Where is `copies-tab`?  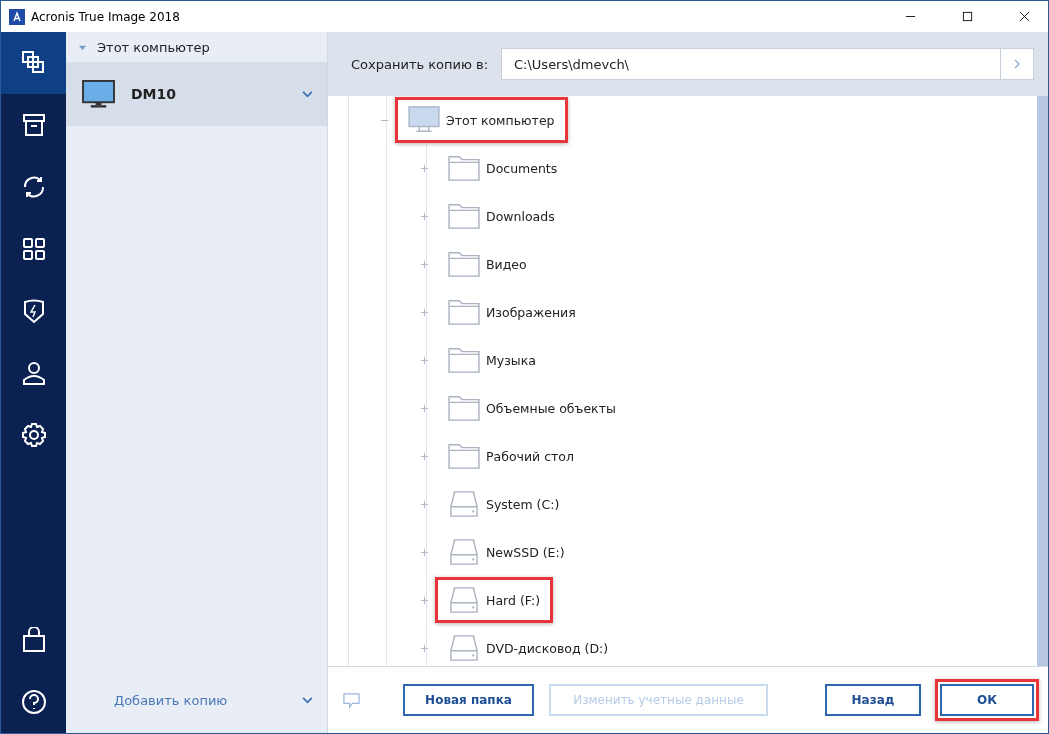 copies-tab is located at coordinates (33, 63).